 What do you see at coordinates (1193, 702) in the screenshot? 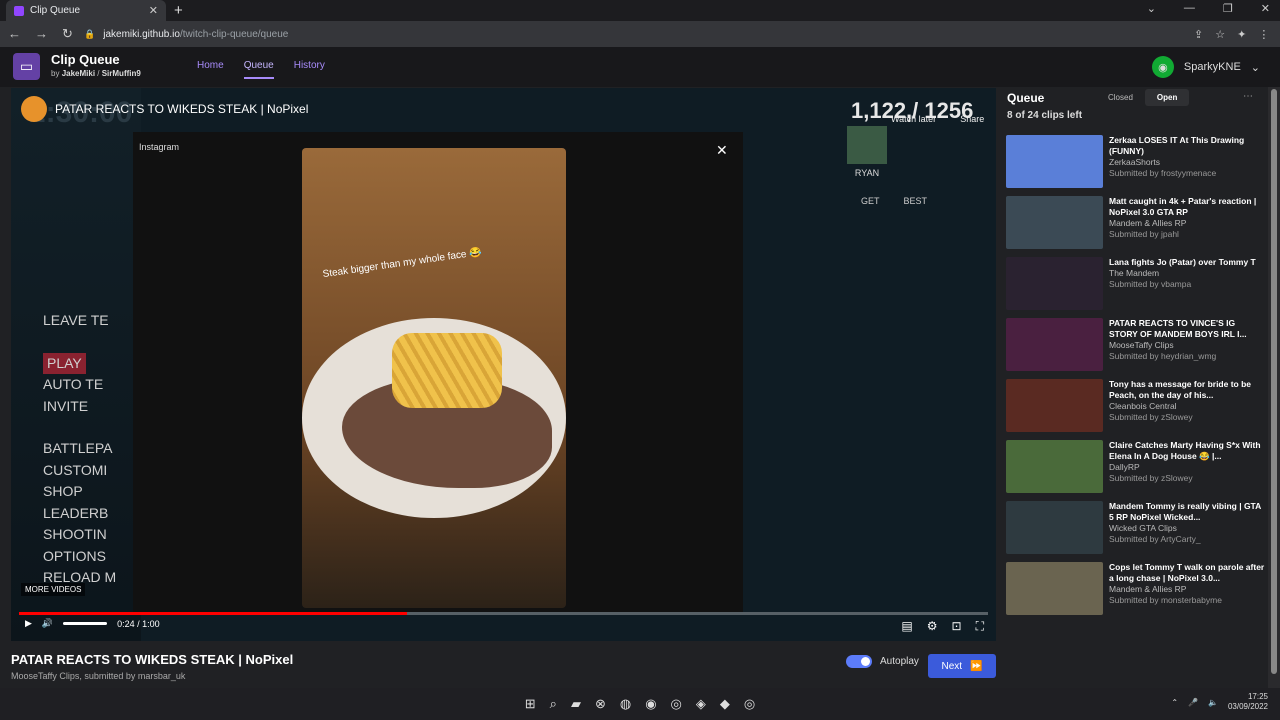
I see `mic-icon: 🎤` at bounding box center [1193, 702].